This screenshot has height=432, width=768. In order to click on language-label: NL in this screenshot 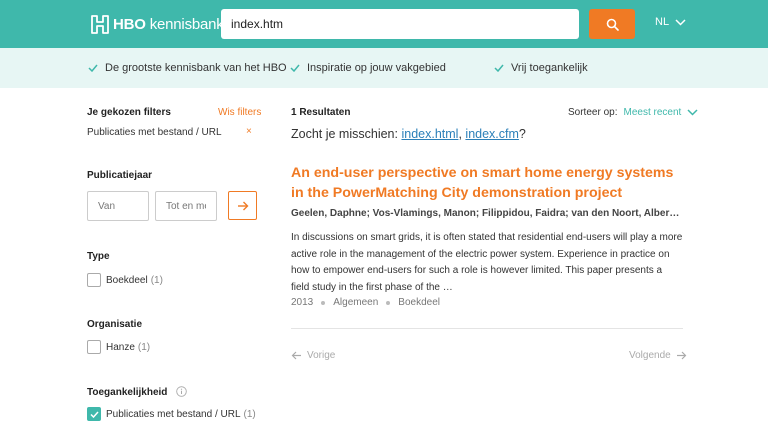, I will do `click(662, 22)`.